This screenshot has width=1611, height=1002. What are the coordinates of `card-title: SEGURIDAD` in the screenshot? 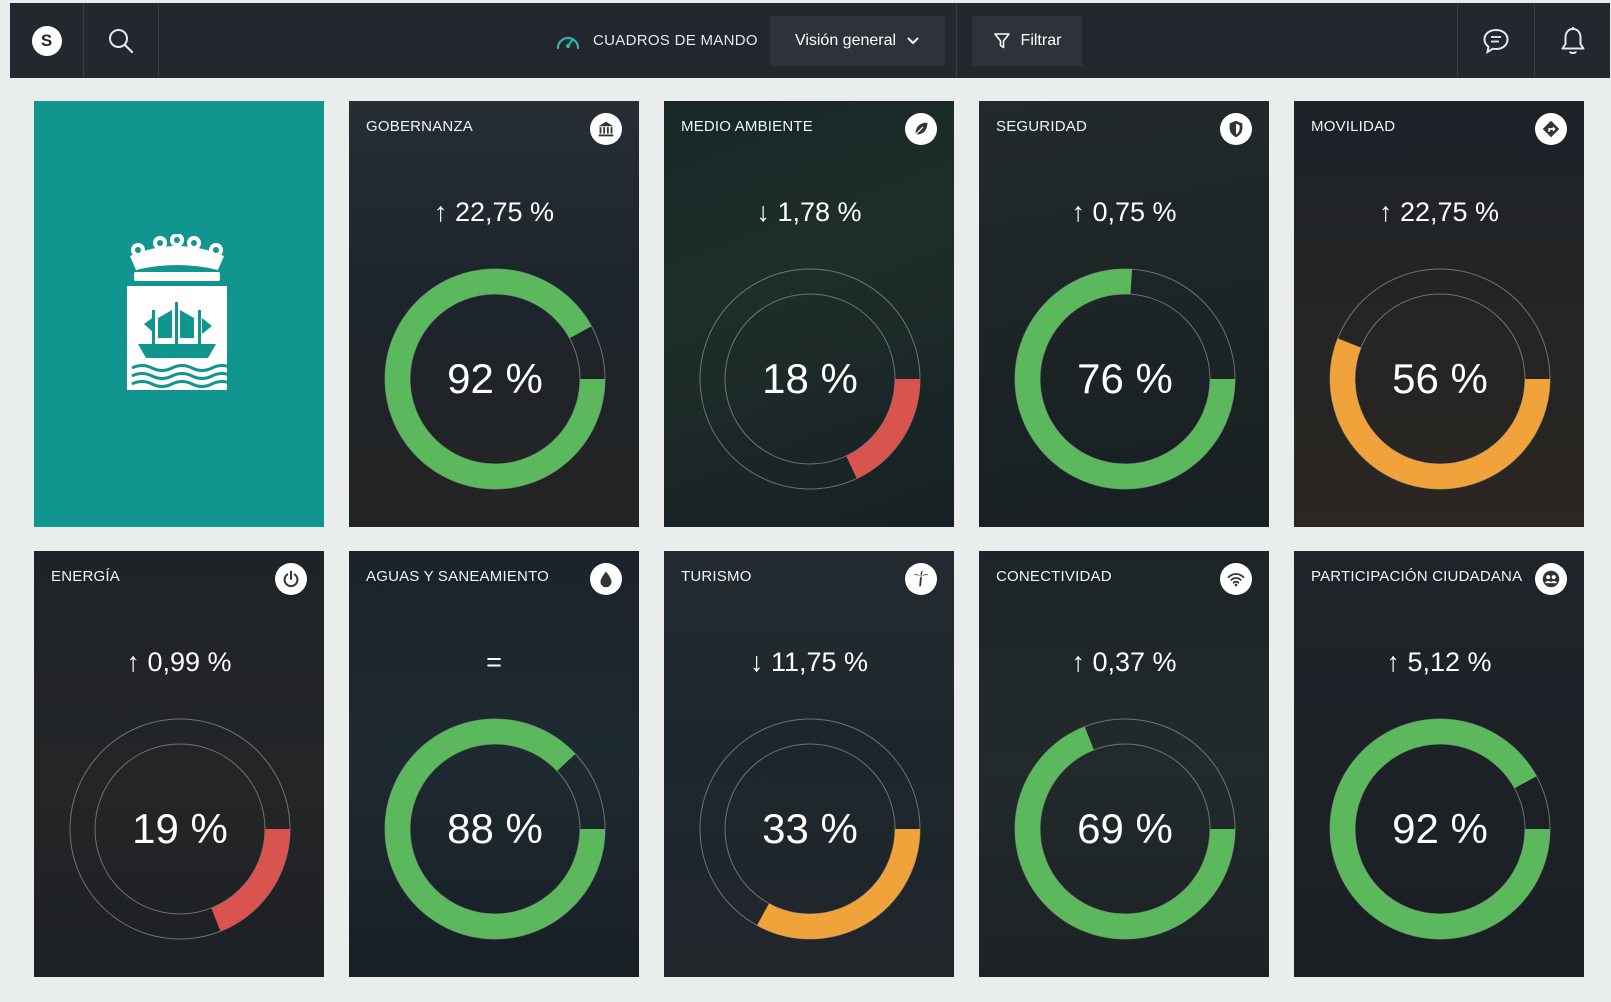 It's located at (1041, 126).